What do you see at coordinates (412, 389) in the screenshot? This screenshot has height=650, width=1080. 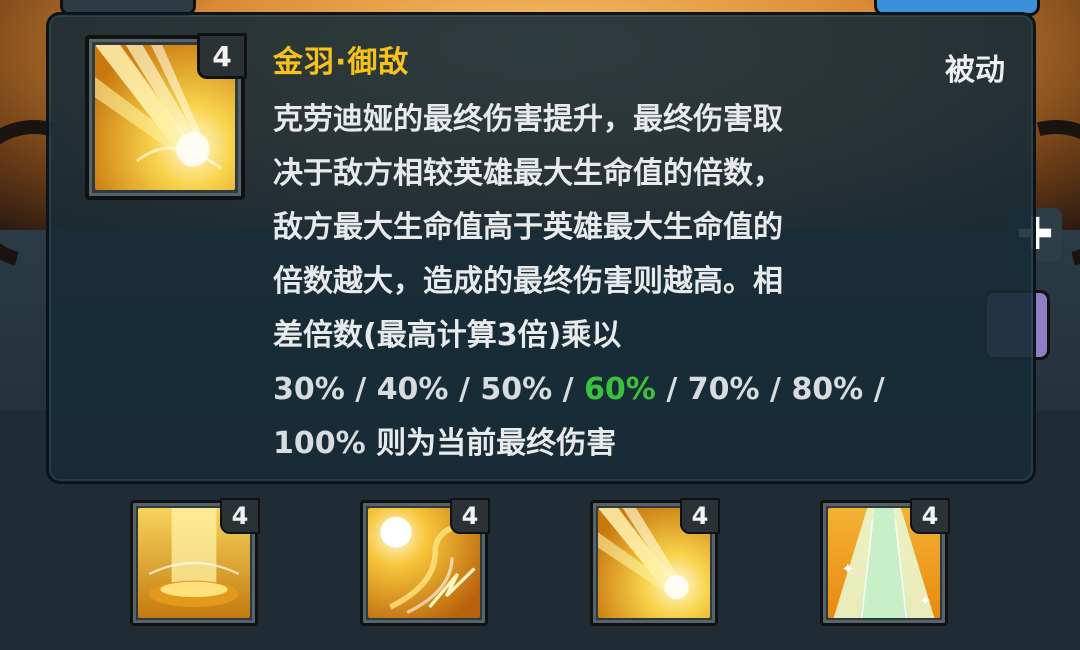 I see `percentage-value: 40%` at bounding box center [412, 389].